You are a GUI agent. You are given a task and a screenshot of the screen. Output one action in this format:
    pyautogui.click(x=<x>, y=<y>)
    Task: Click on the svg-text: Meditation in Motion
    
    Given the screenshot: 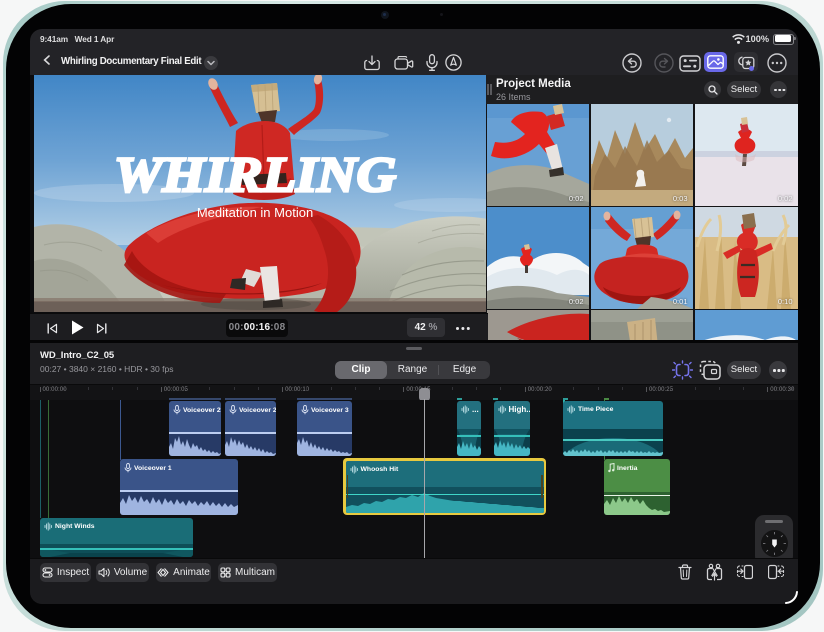 What is the action you would take?
    pyautogui.click(x=255, y=212)
    